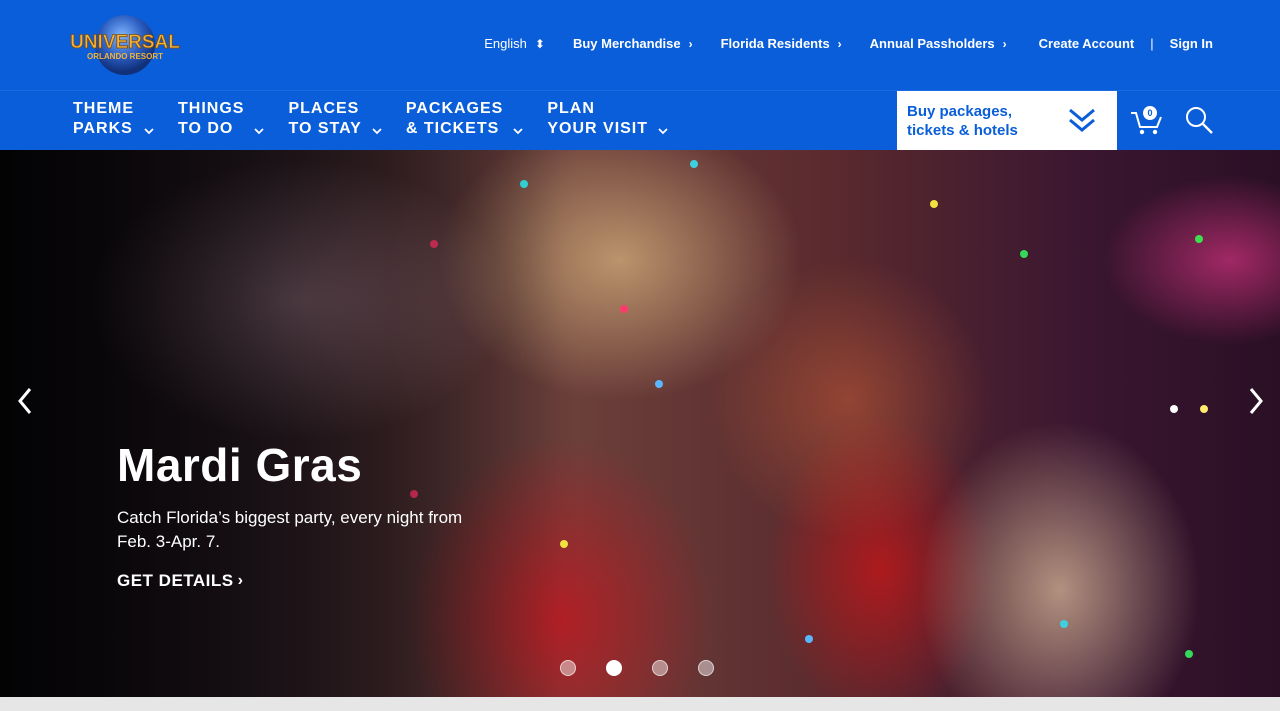 The width and height of the screenshot is (1280, 711). I want to click on get-details-label: GET DETAILS, so click(175, 580).